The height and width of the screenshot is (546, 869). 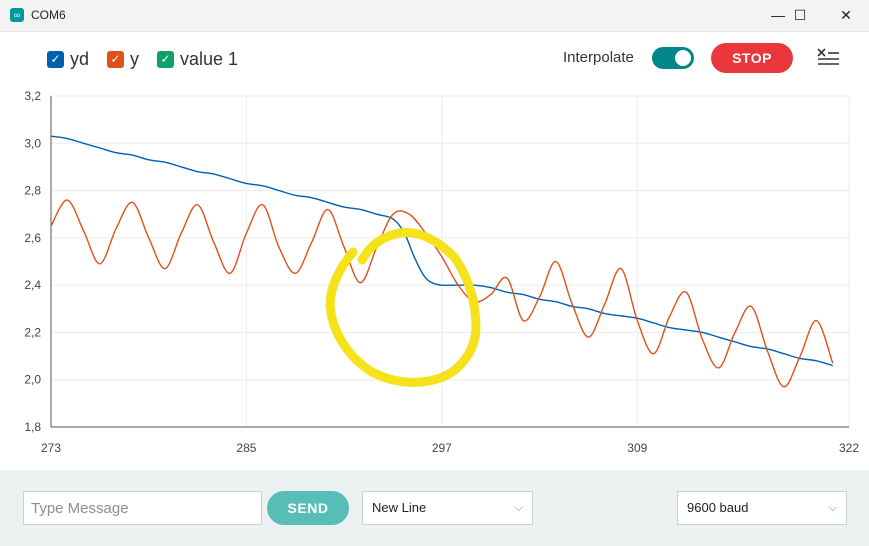 What do you see at coordinates (32, 380) in the screenshot?
I see `y-tick-label: 2,0` at bounding box center [32, 380].